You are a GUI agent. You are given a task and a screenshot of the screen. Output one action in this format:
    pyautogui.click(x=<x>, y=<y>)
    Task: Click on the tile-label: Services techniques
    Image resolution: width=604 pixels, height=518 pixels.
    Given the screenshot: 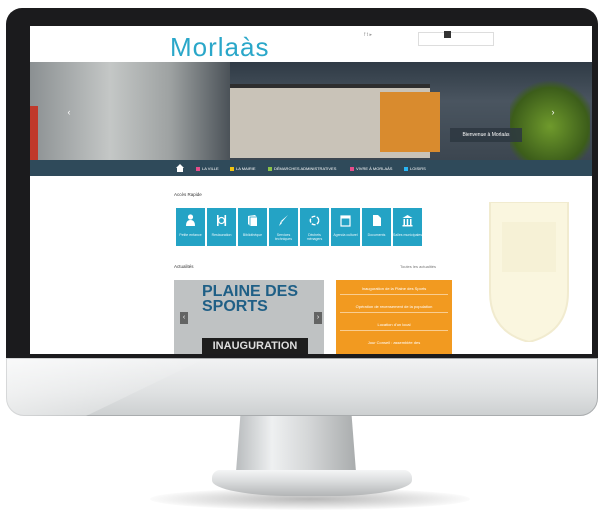 What is the action you would take?
    pyautogui.click(x=283, y=237)
    